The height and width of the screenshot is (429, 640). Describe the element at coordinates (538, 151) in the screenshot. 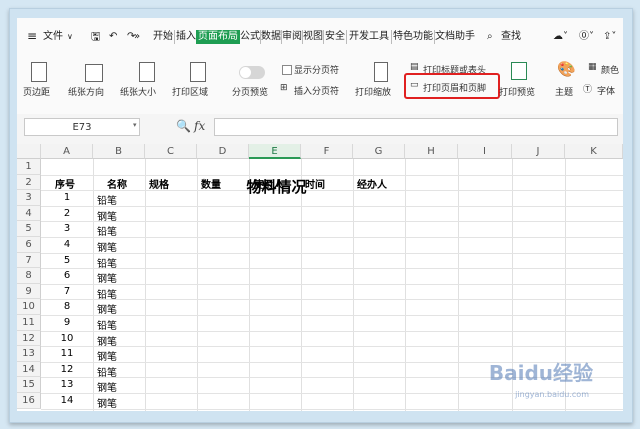

I see `column-header-j: J` at that location.